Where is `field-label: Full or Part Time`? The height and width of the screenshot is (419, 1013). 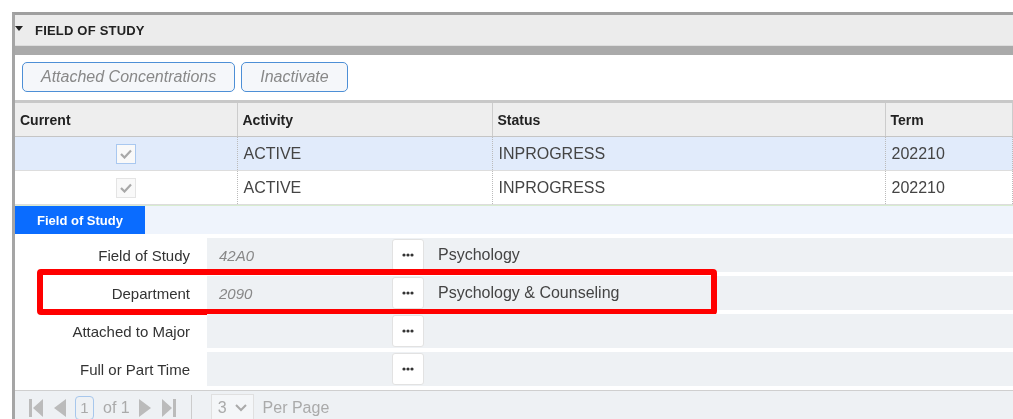 field-label: Full or Part Time is located at coordinates (134, 369).